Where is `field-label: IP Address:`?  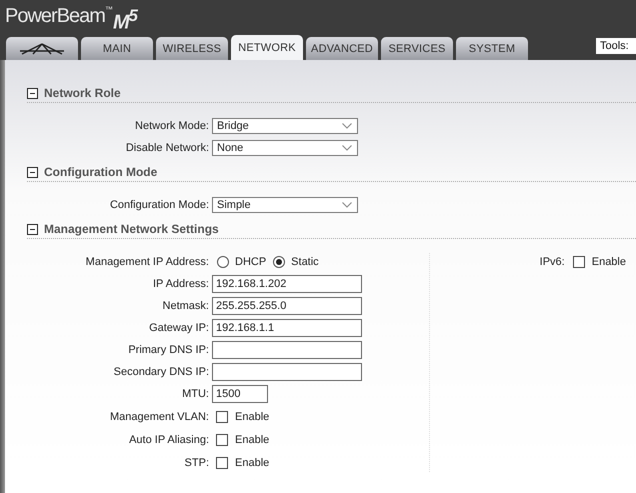
field-label: IP Address: is located at coordinates (181, 284).